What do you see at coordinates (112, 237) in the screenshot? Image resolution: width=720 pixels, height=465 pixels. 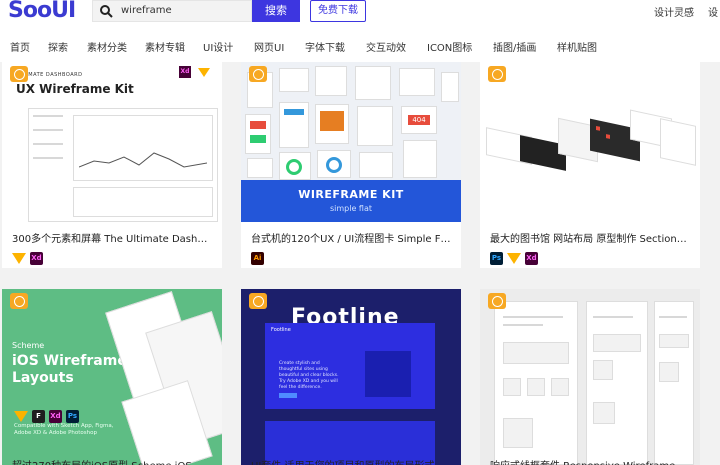 I see `card-title: 300多个元素和屏幕 The Ultimate Dashboard UI Kit` at bounding box center [112, 237].